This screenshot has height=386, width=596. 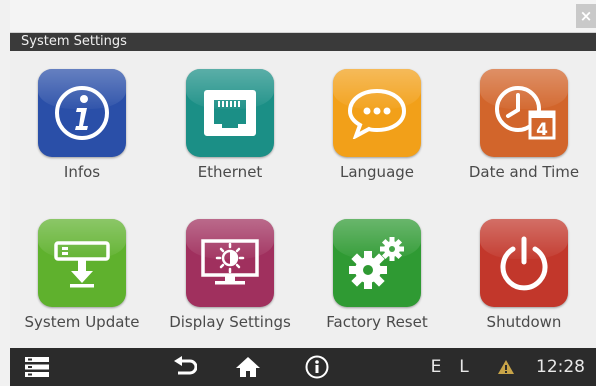 I want to click on info-icon, so click(x=82, y=113).